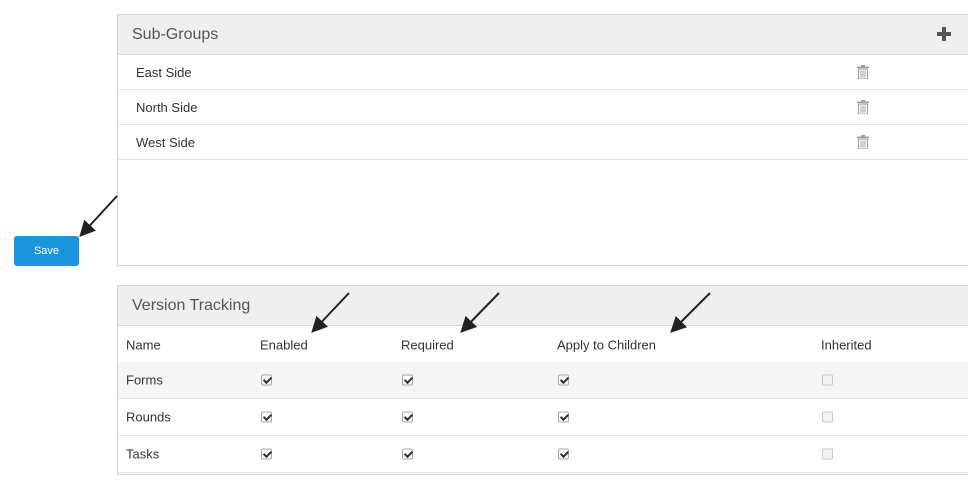 The width and height of the screenshot is (968, 480). What do you see at coordinates (543, 107) in the screenshot?
I see `sub-group-row: North Side` at bounding box center [543, 107].